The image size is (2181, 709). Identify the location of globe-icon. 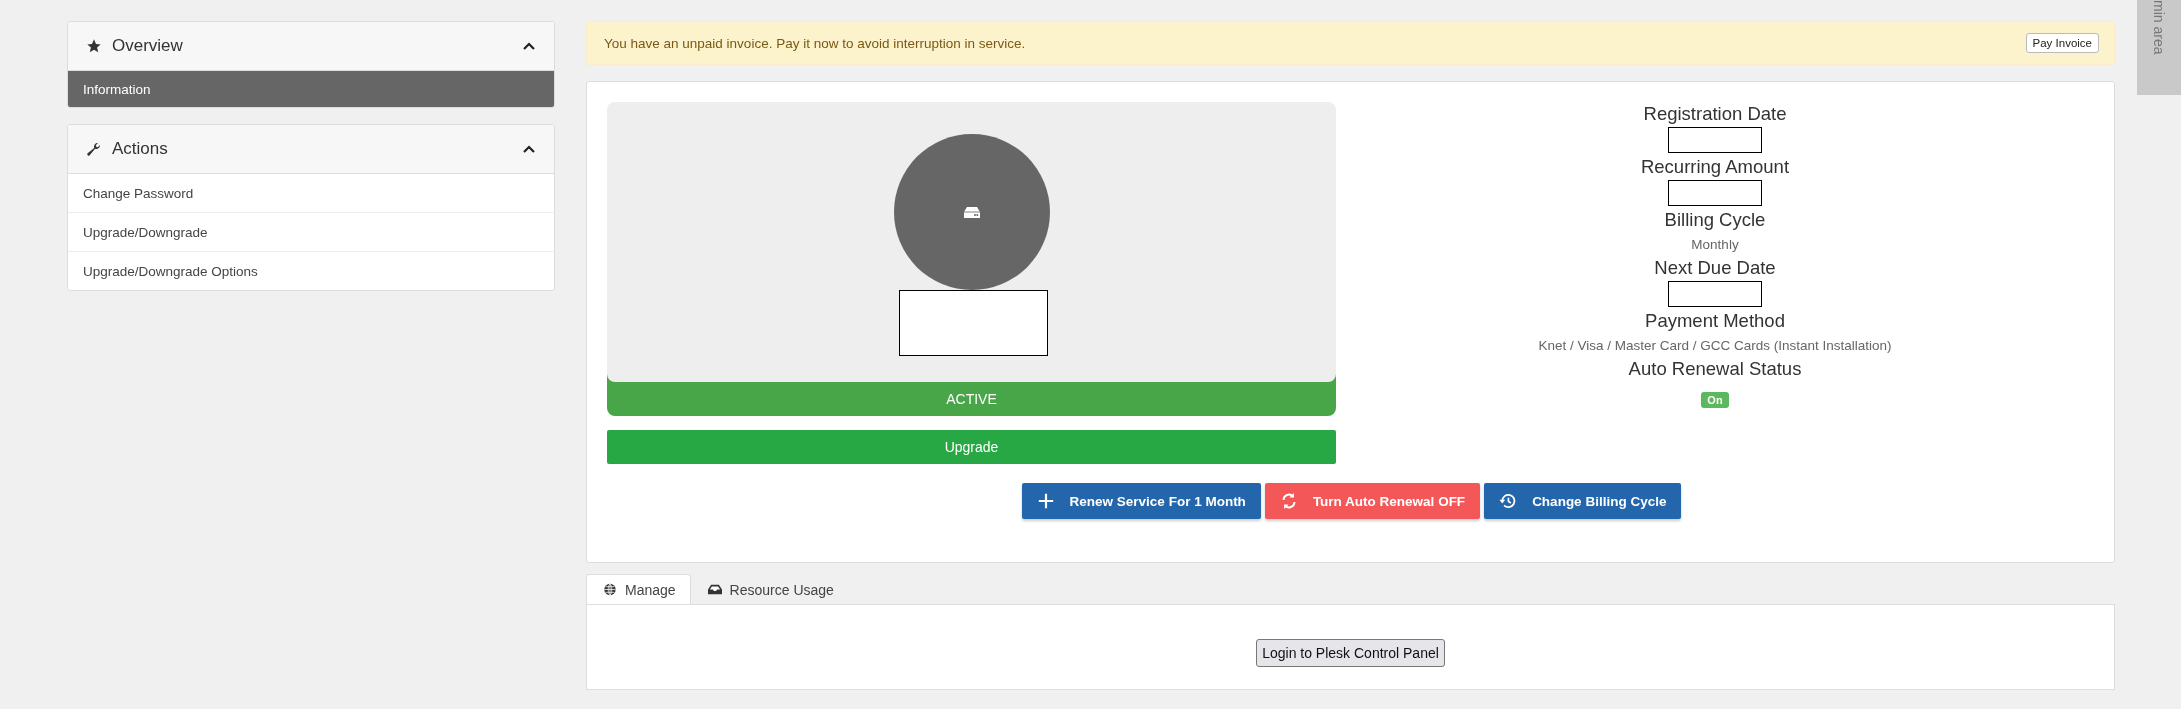
(610, 589).